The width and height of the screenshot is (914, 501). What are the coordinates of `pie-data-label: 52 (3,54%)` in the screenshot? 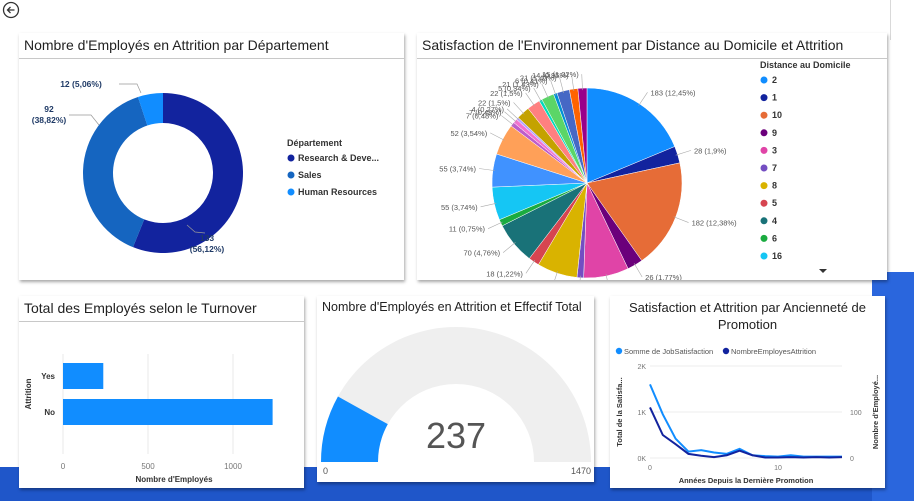 It's located at (469, 133).